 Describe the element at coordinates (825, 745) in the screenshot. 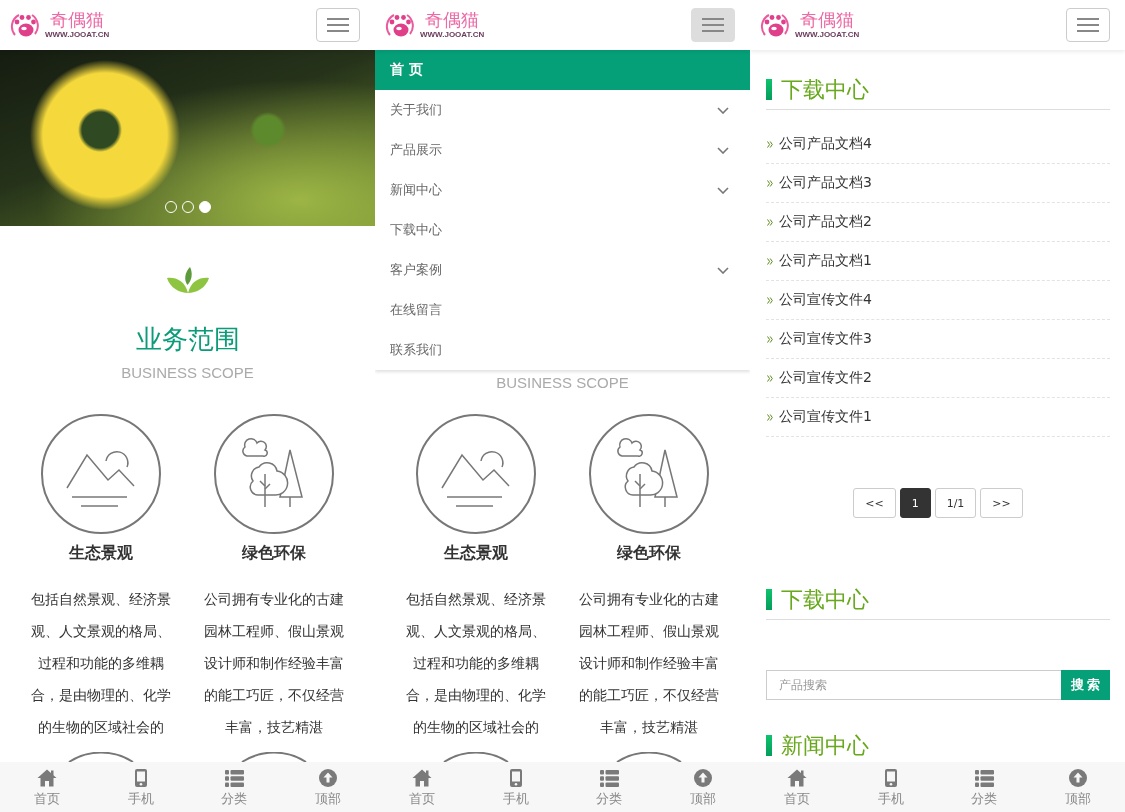

I see `section-heading: 新闻中心` at that location.